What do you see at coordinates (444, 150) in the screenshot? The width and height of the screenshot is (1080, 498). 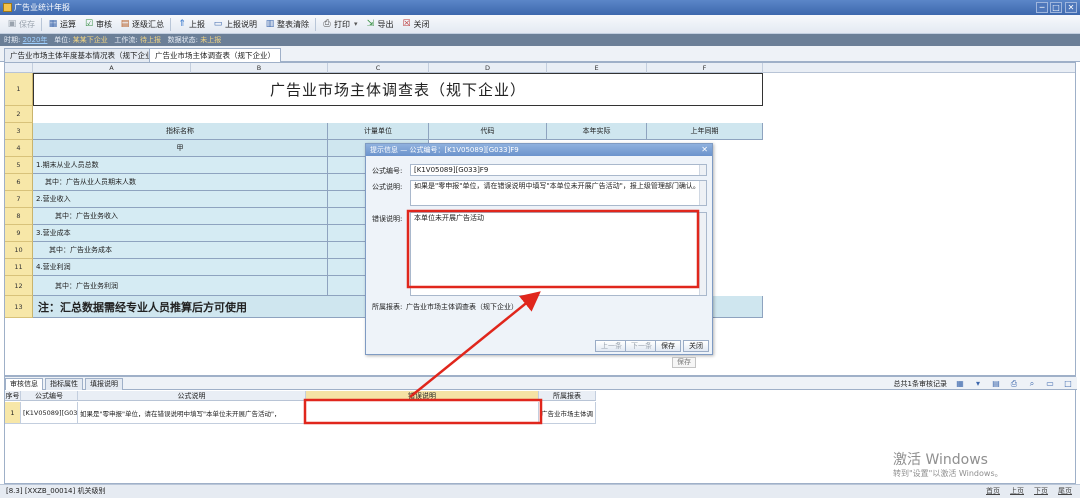 I see `dialog-title: 提示信息 — 公式编号：[K1V05089][G033]F9` at bounding box center [444, 150].